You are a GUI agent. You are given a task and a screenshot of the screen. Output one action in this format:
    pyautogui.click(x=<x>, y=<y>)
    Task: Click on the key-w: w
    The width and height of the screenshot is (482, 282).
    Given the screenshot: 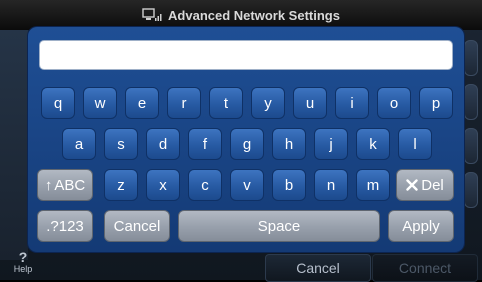 What is the action you would take?
    pyautogui.click(x=100, y=103)
    